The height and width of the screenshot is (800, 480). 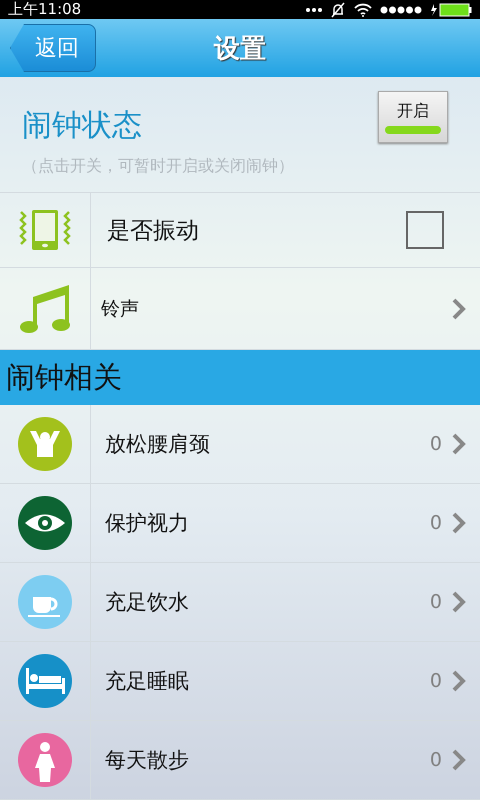 I want to click on section-title: 闹钟状态, so click(x=82, y=126).